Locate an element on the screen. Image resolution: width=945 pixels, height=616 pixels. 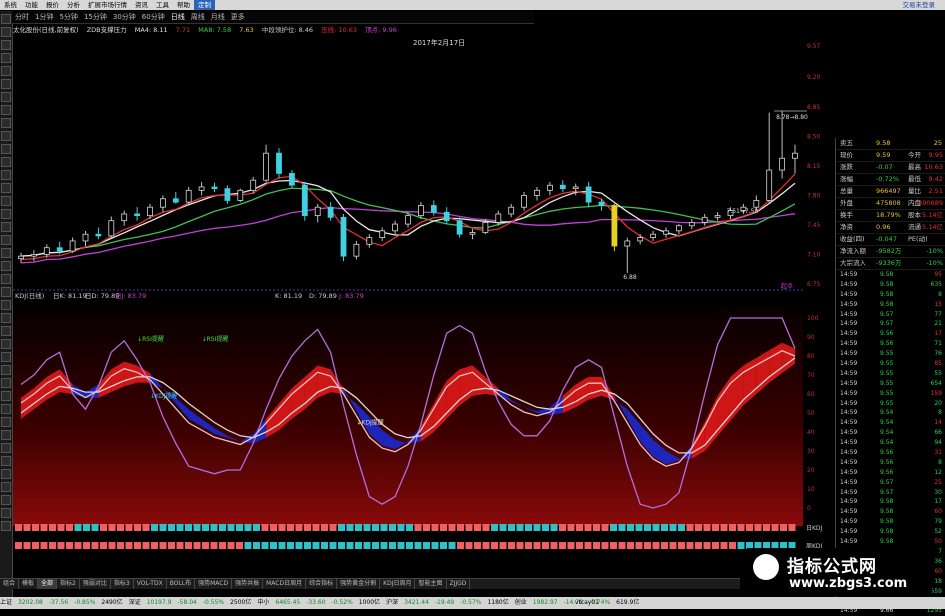
period-tab-1: 1分钟 is located at coordinates (44, 17).